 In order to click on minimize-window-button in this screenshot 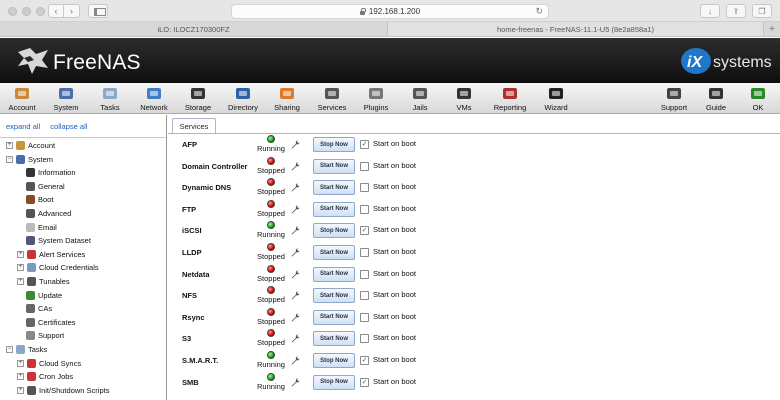, I will do `click(26, 11)`.